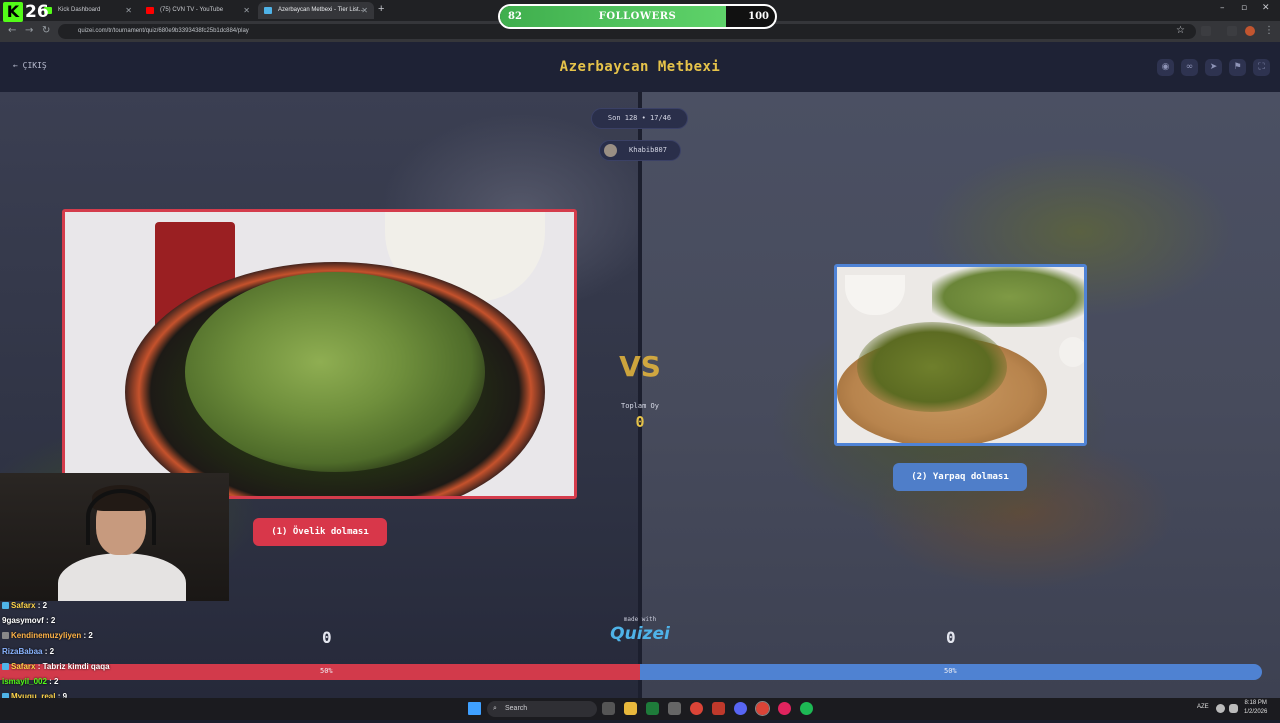 The width and height of the screenshot is (1280, 723). Describe the element at coordinates (22, 651) in the screenshot. I see `chat-username: RizaBabaa` at that location.